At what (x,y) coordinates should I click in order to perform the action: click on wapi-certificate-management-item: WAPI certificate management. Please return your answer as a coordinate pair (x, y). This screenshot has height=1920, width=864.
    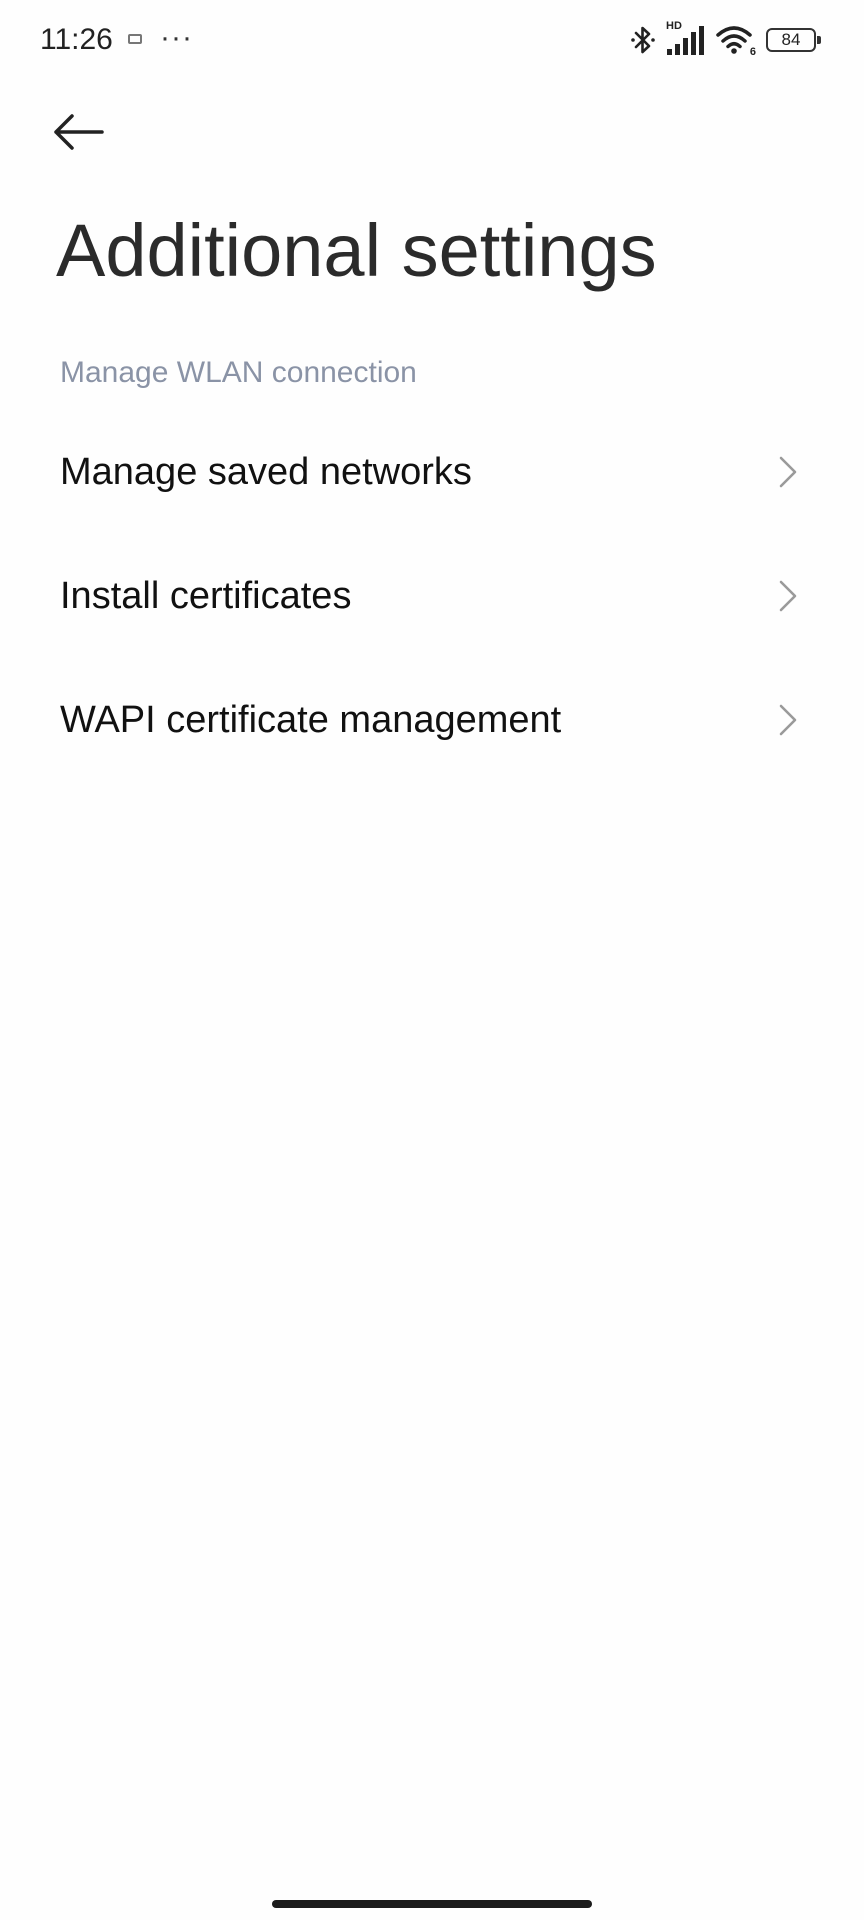
    Looking at the image, I should click on (432, 720).